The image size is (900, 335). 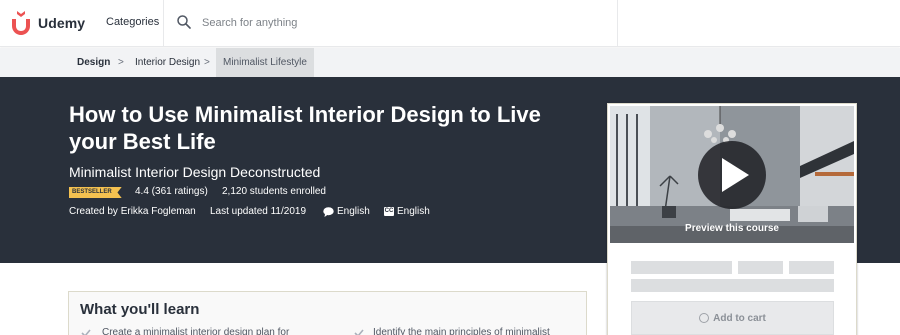 I want to click on loading-spinner-icon, so click(x=704, y=318).